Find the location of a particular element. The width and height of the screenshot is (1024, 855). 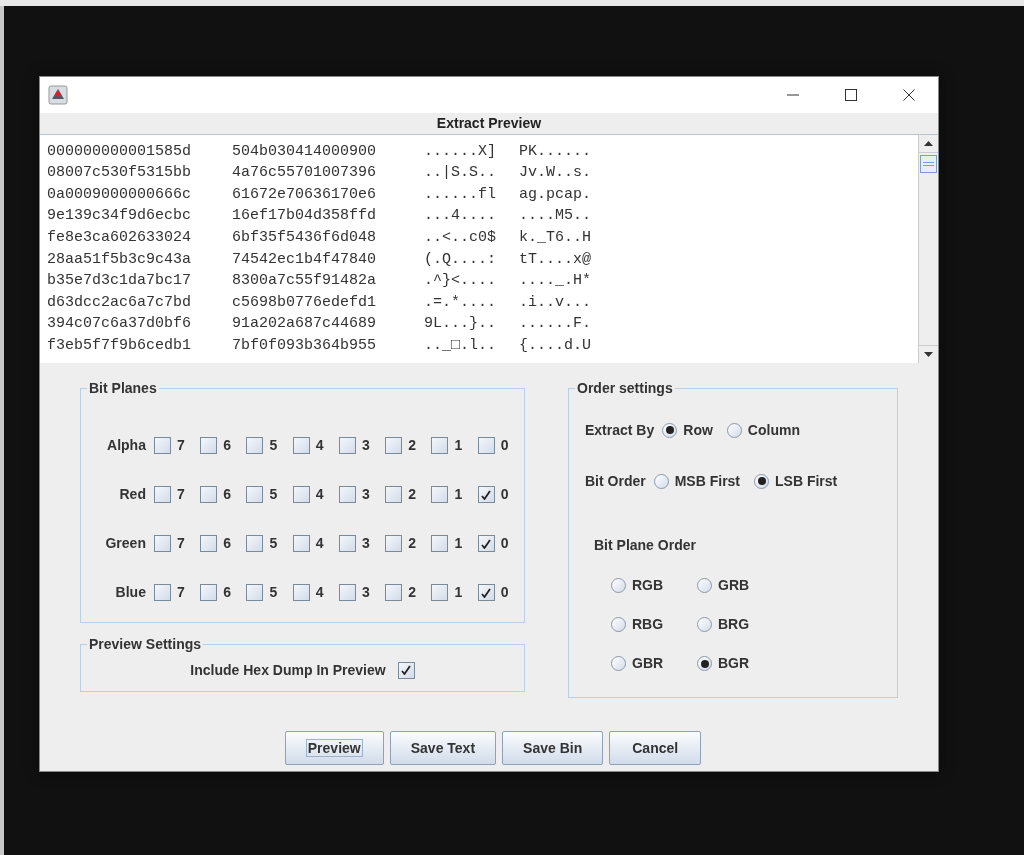

dialog-button: Cancel is located at coordinates (655, 748).